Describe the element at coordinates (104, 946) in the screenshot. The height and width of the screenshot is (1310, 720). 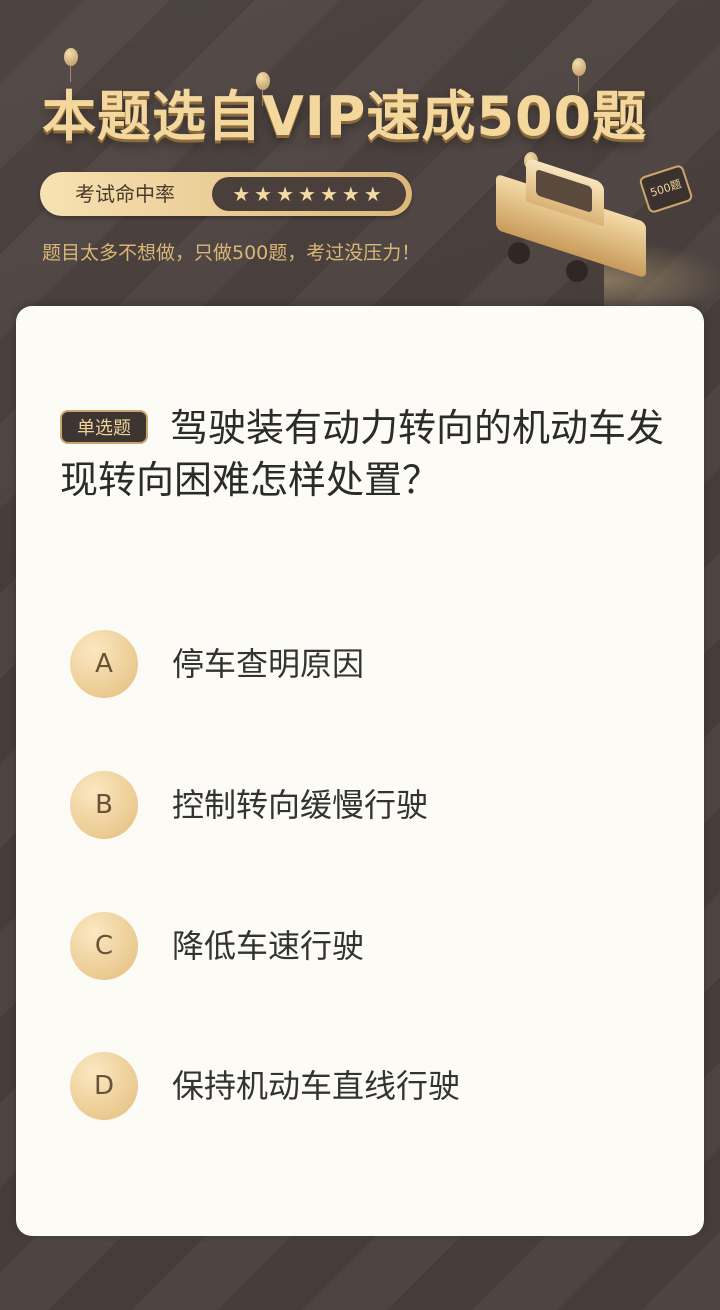
I see `option-letter: C` at that location.